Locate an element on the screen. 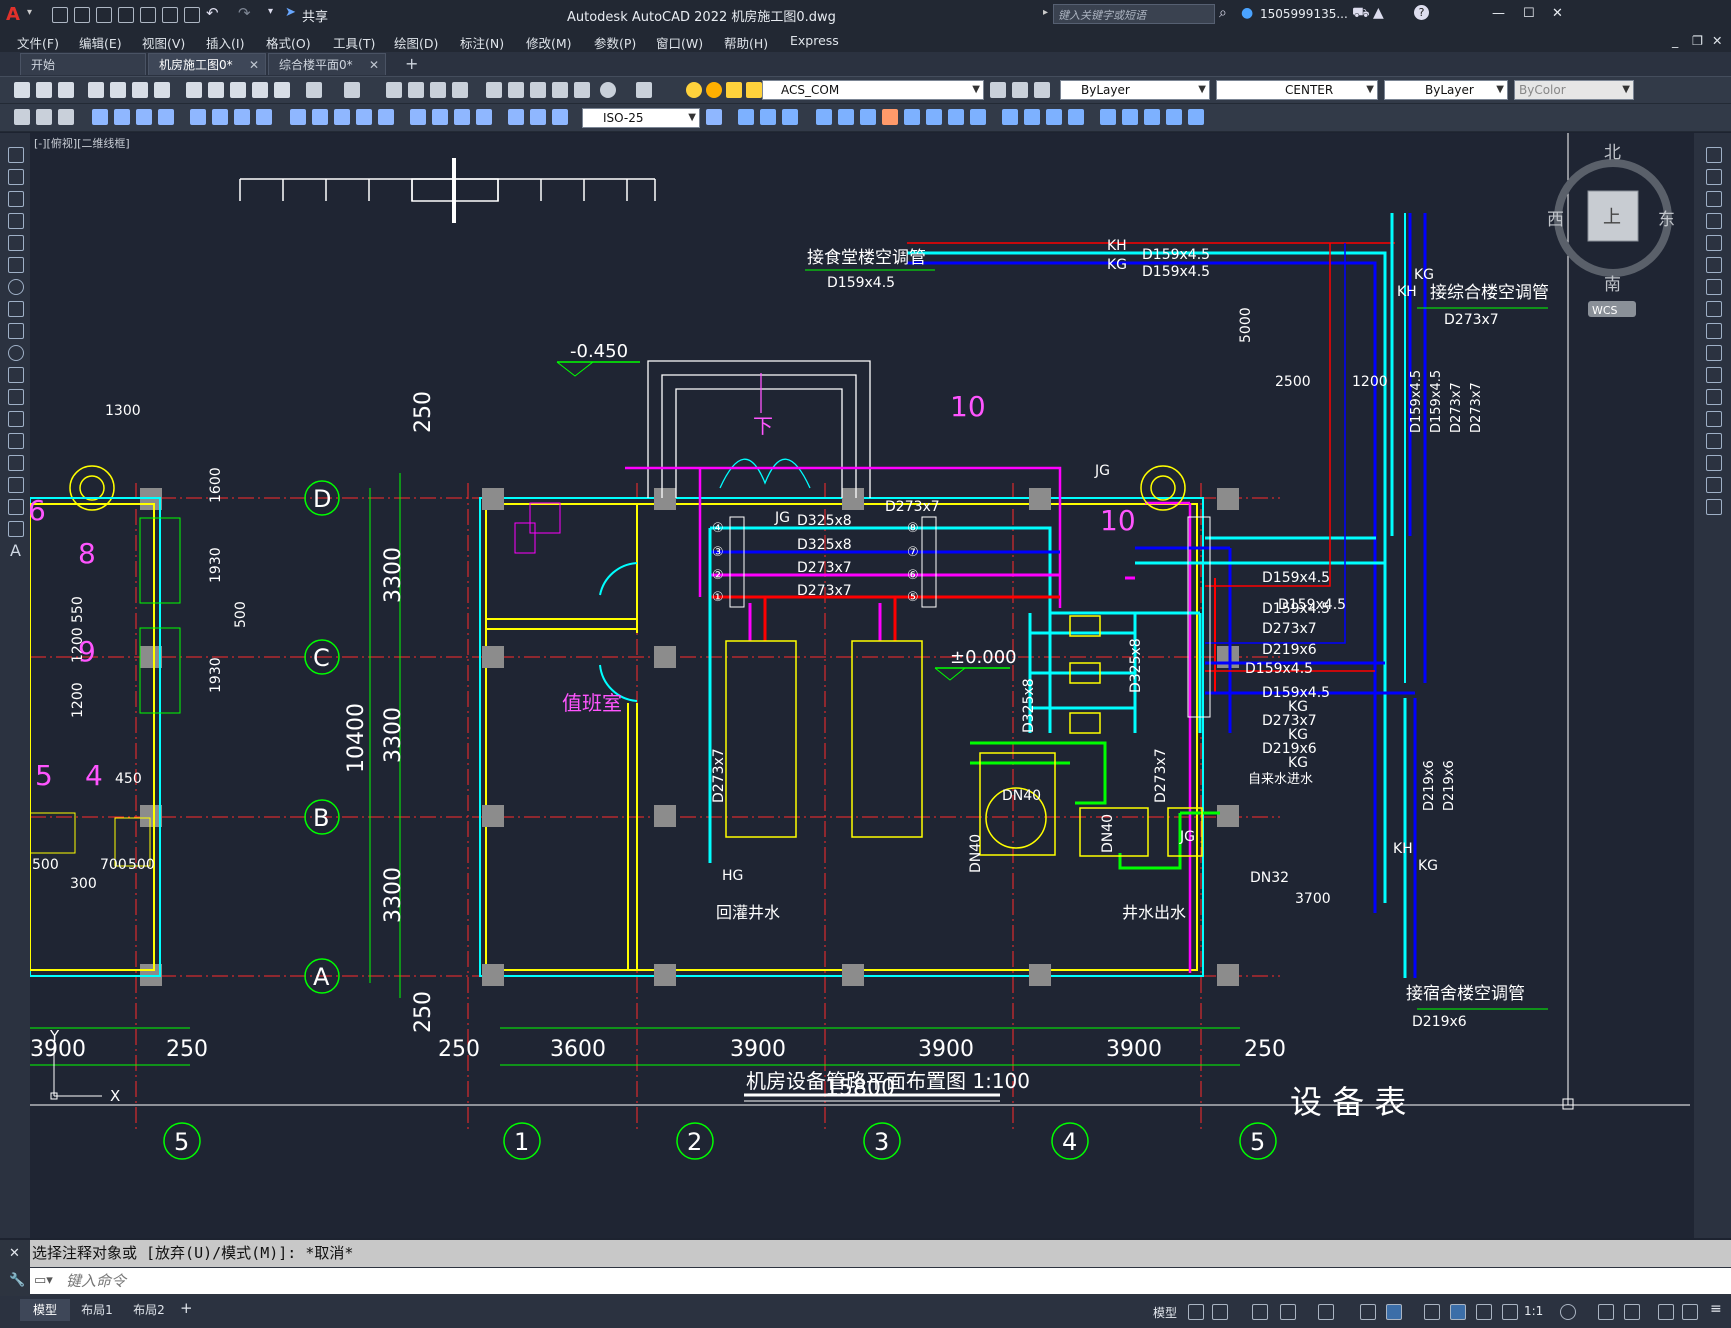 The width and height of the screenshot is (1731, 1328). save-as-icon is located at coordinates (126, 15).